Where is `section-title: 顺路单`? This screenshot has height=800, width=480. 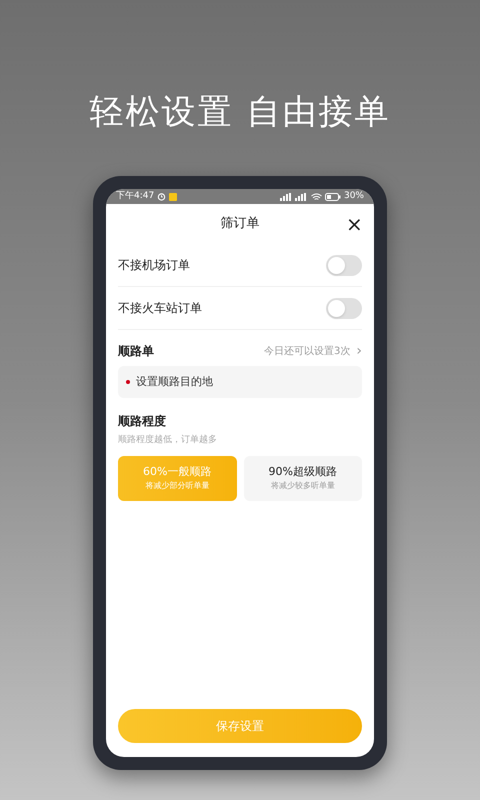 section-title: 顺路单 is located at coordinates (136, 351).